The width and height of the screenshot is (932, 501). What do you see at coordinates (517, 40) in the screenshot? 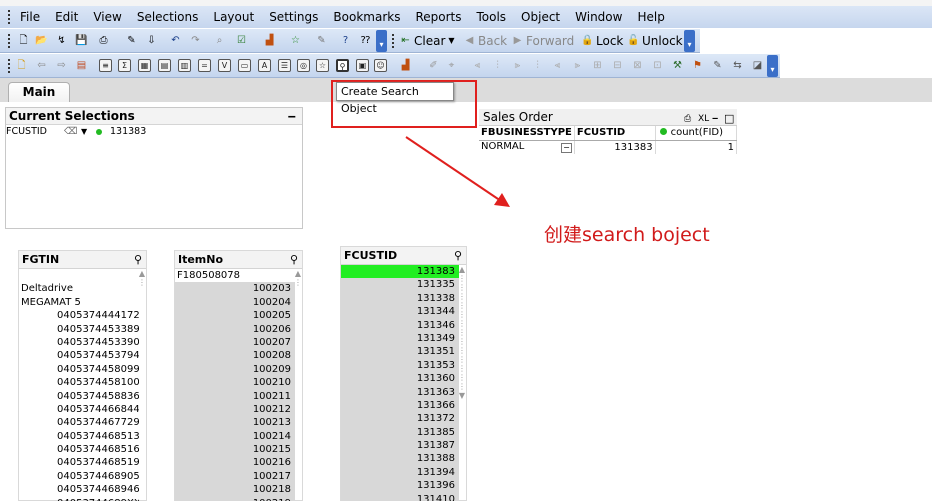
I see `forward-icon: ▶` at bounding box center [517, 40].